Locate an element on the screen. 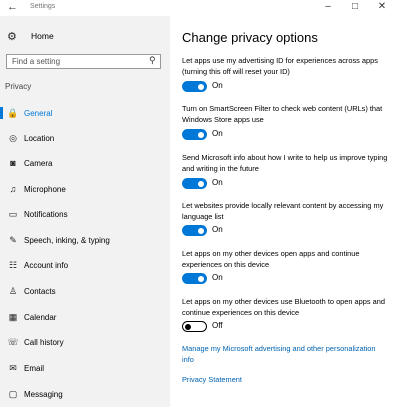 The height and width of the screenshot is (407, 396). back-arrow-icon: ← is located at coordinates (12, 7).